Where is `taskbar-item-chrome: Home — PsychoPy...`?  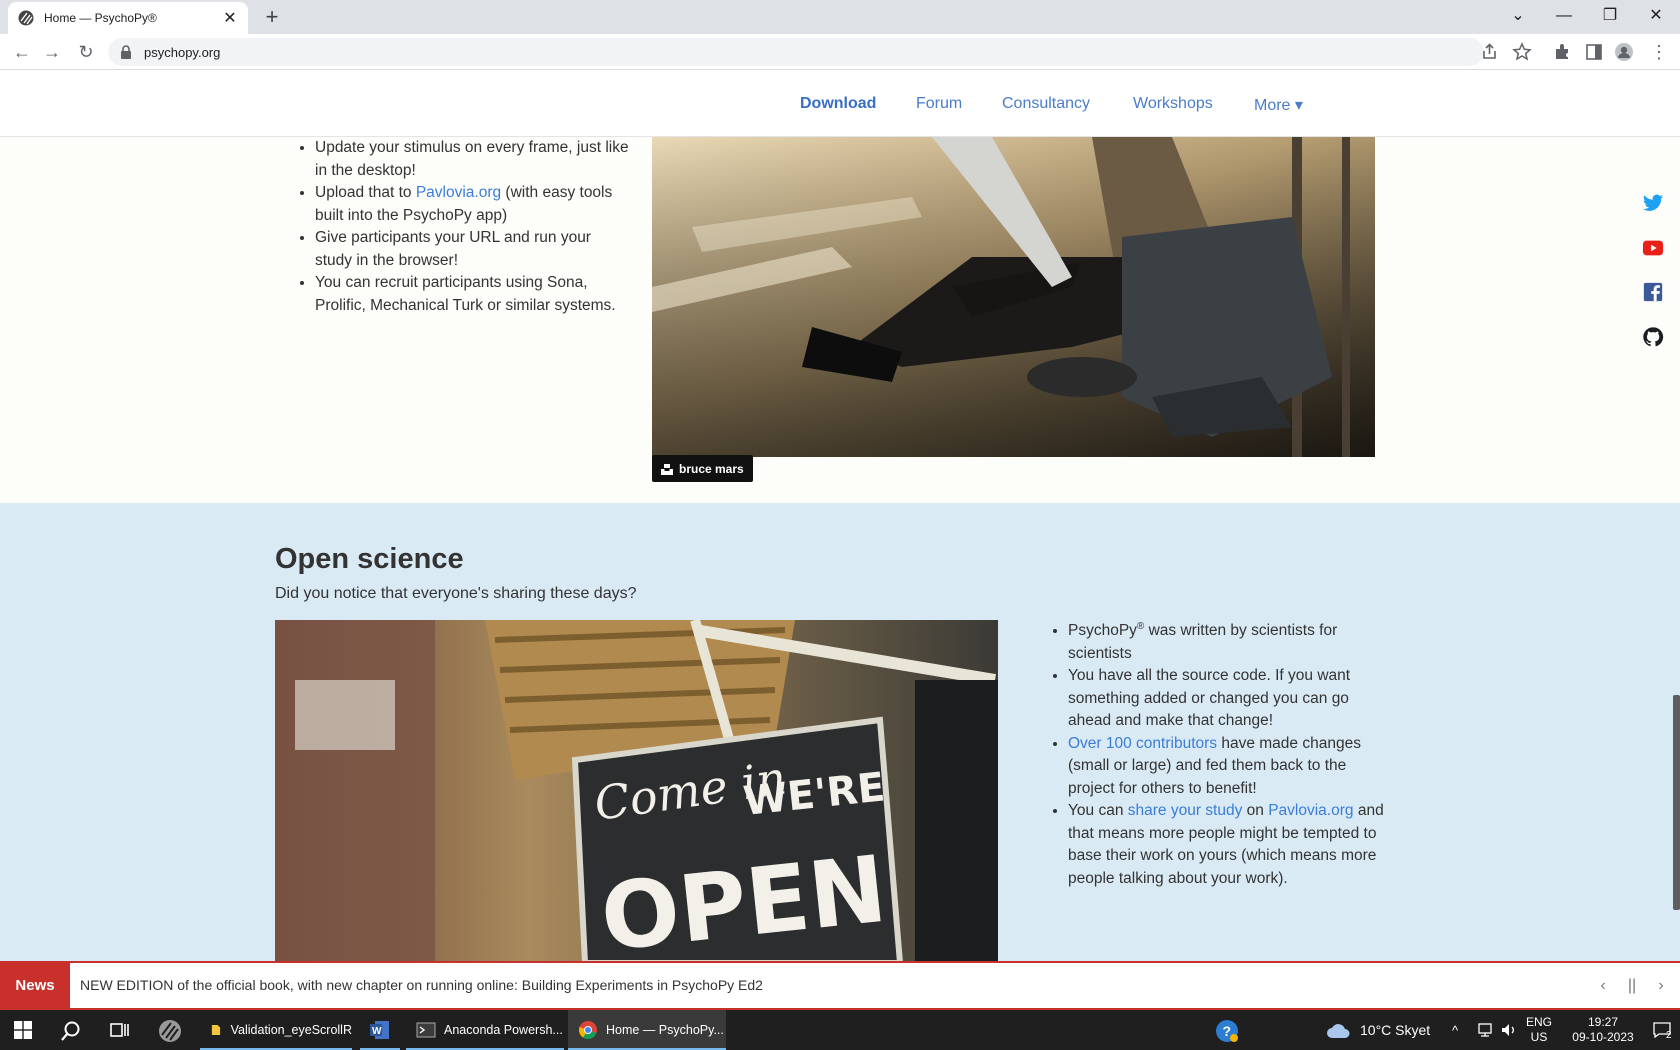 taskbar-item-chrome: Home — PsychoPy... is located at coordinates (647, 1030).